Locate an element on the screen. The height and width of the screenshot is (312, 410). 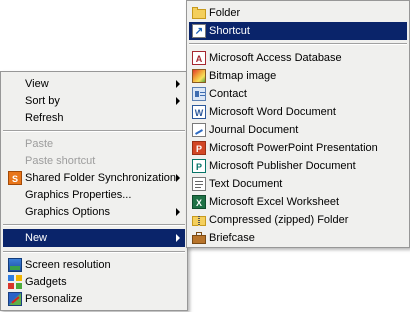
menu-item-refresh: Refresh is located at coordinates (94, 118).